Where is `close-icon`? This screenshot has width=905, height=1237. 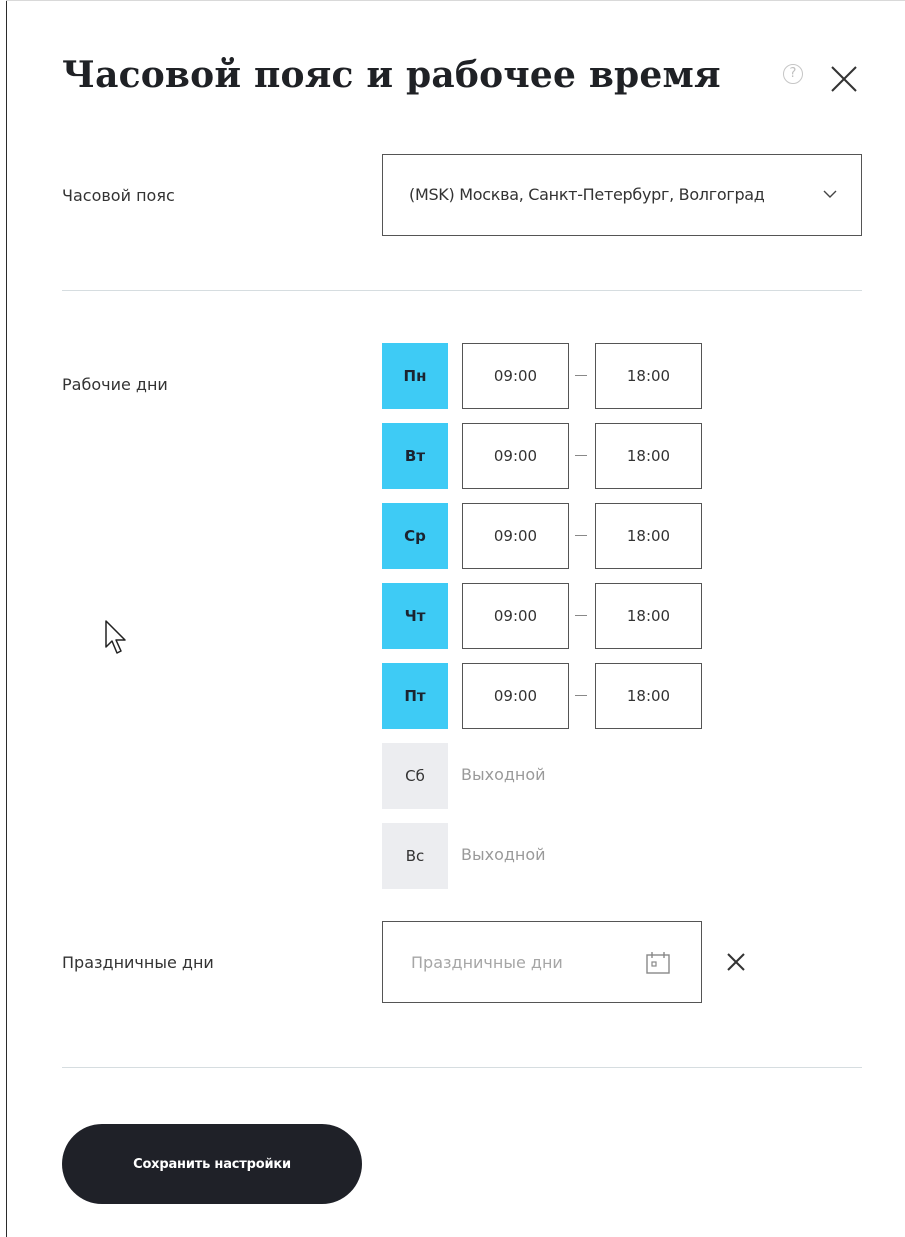
close-icon is located at coordinates (844, 79).